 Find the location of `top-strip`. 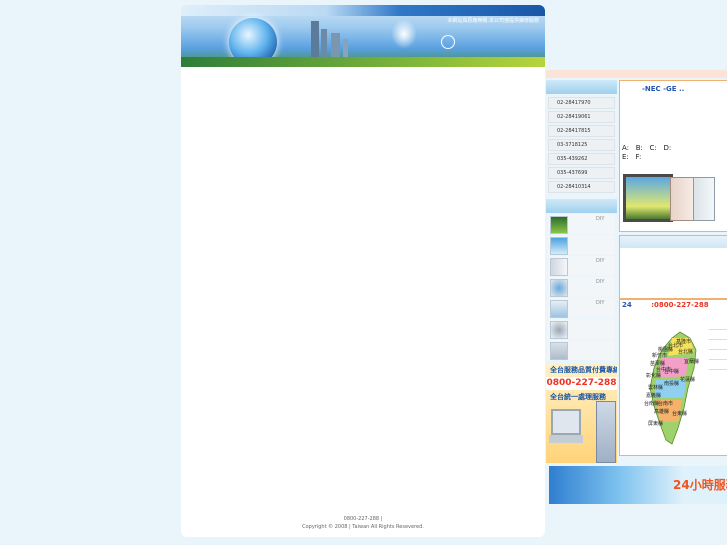

top-strip is located at coordinates (636, 74).